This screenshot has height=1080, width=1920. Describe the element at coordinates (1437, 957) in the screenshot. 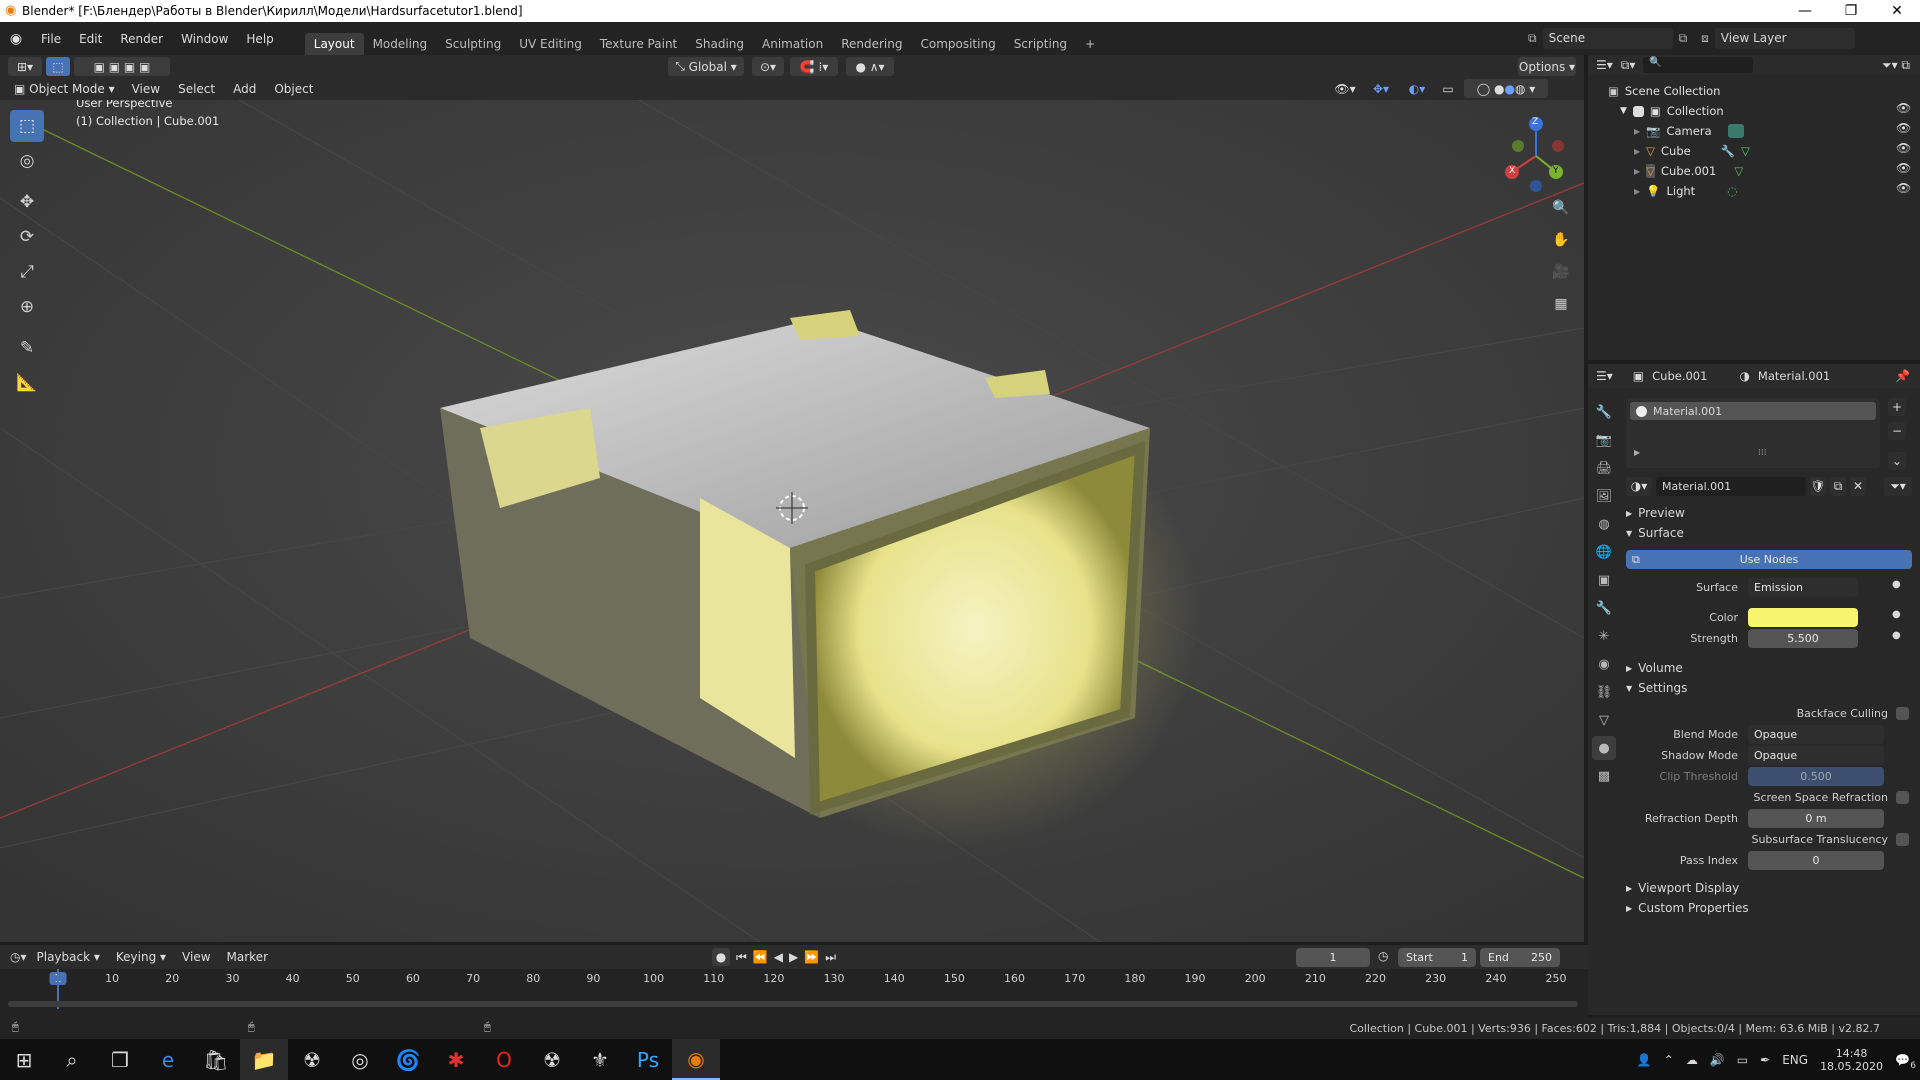

I see `start-frame-field: Start 1` at that location.